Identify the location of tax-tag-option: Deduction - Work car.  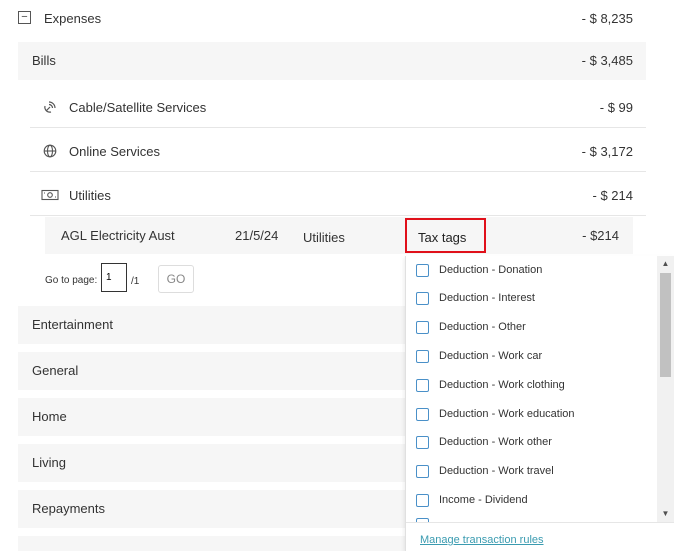
(479, 356).